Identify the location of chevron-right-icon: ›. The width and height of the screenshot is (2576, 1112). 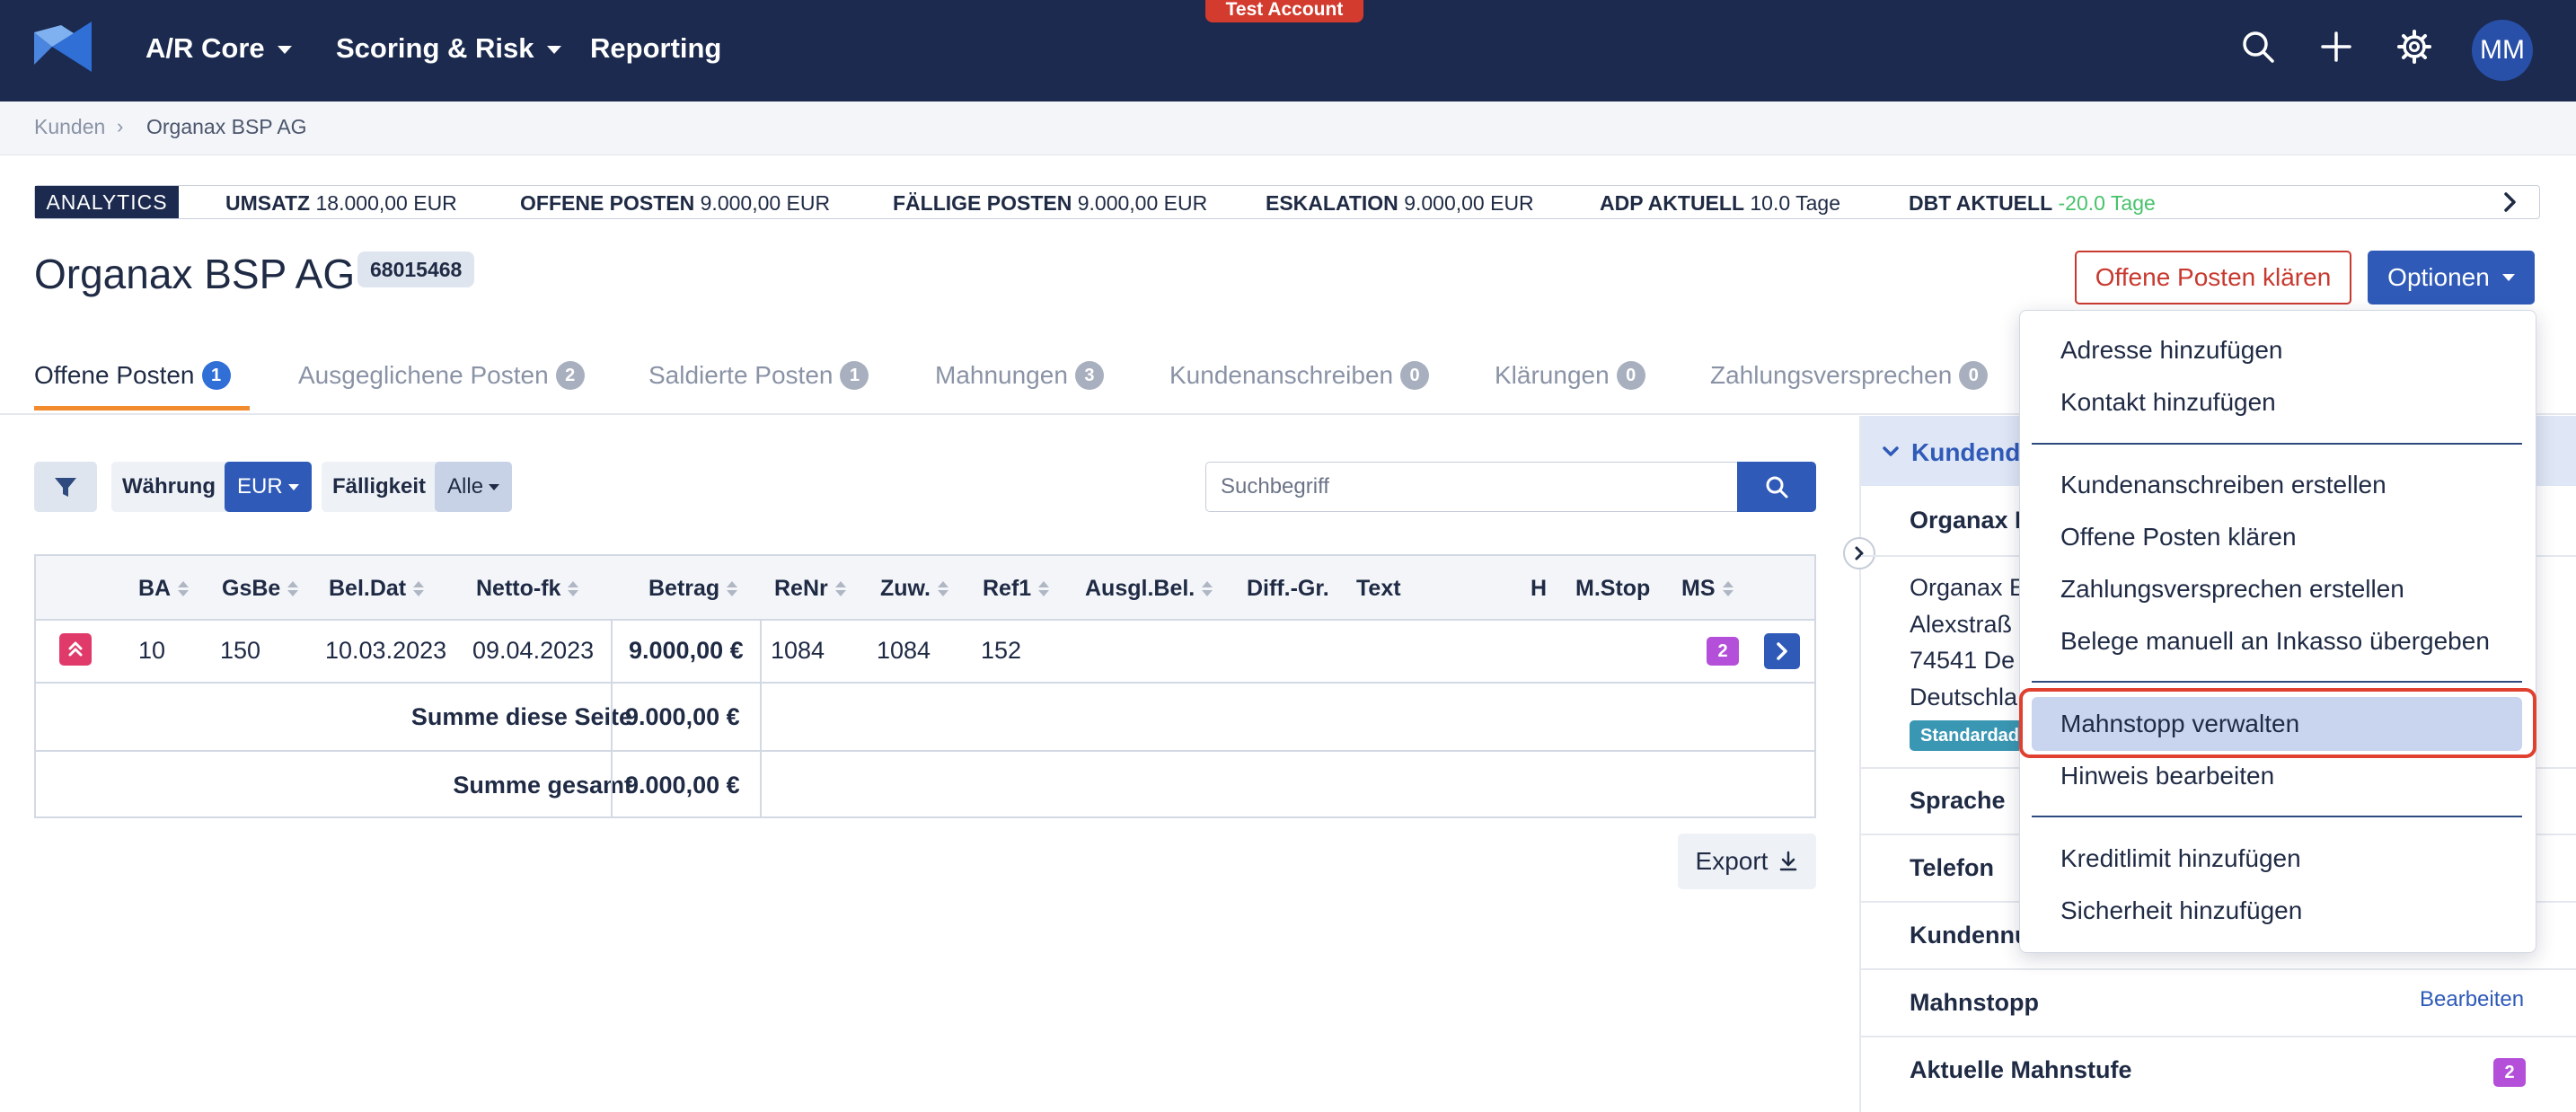
(120, 126).